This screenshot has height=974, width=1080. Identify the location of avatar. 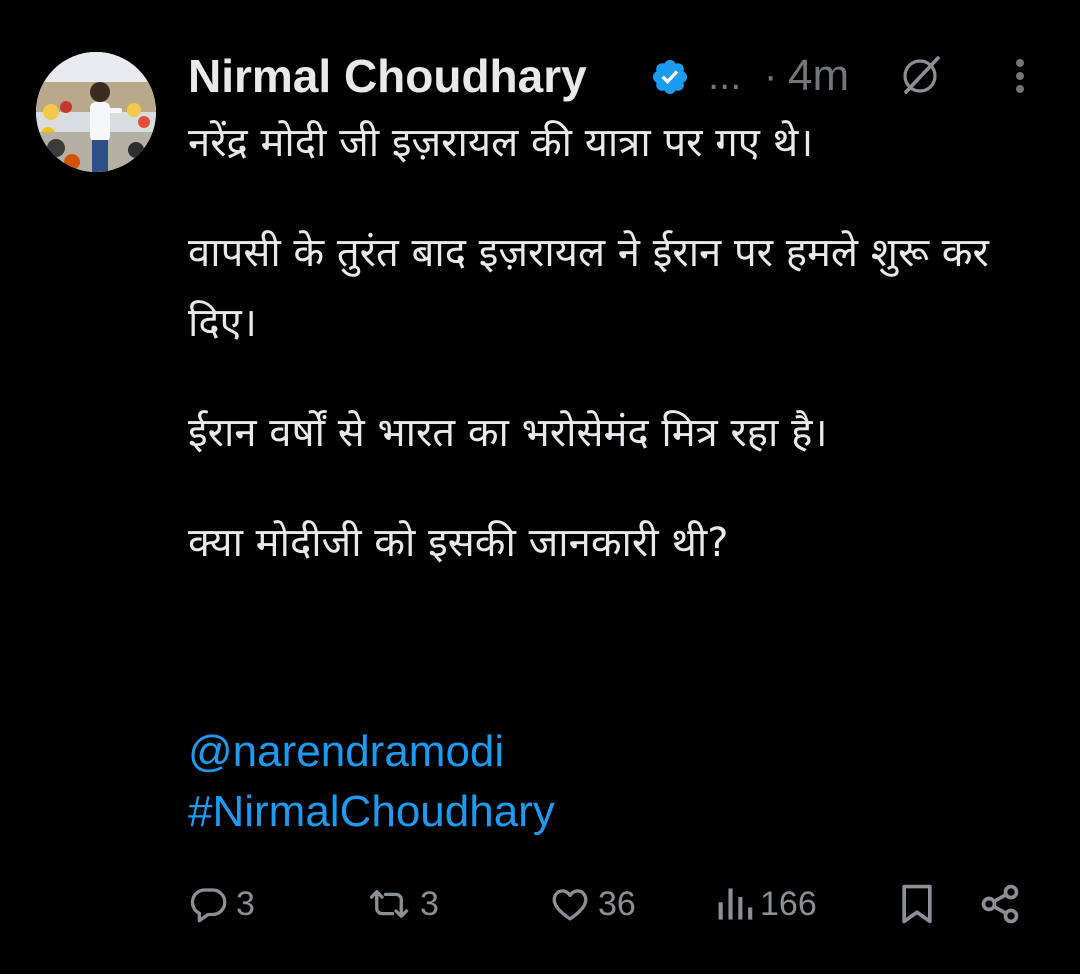
(96, 112).